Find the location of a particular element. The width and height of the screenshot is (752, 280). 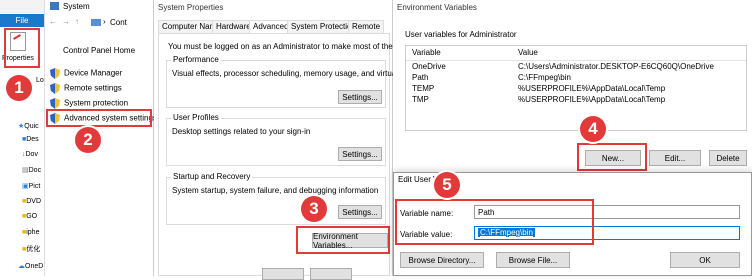

delete-button: Delete is located at coordinates (728, 158).